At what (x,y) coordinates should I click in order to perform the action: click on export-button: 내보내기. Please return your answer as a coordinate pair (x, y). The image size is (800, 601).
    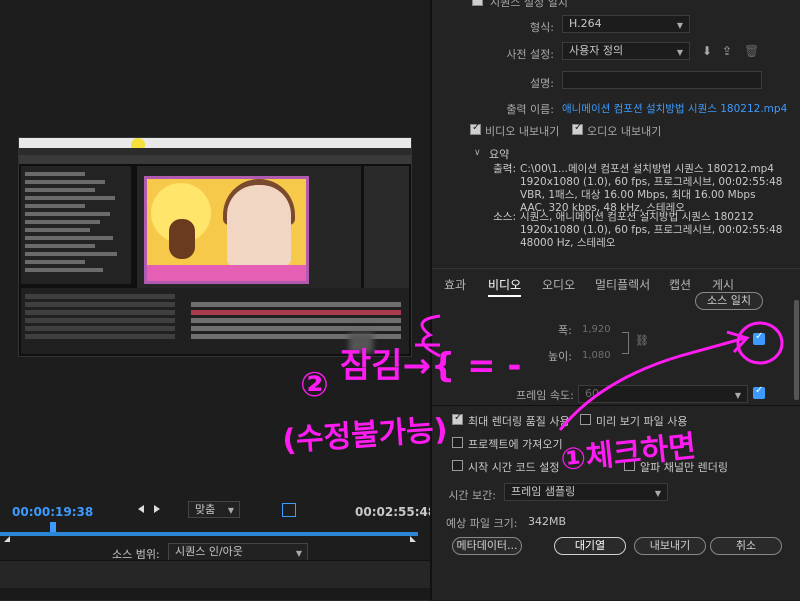
    Looking at the image, I should click on (670, 546).